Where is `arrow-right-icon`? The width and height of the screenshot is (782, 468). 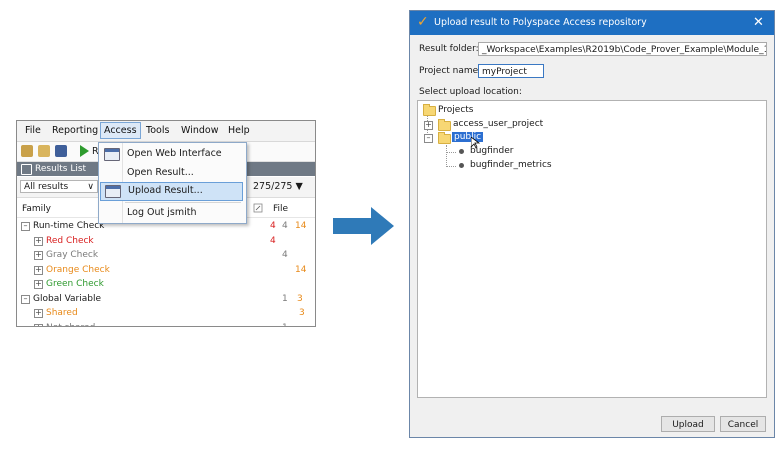
arrow-right-icon is located at coordinates (363, 226).